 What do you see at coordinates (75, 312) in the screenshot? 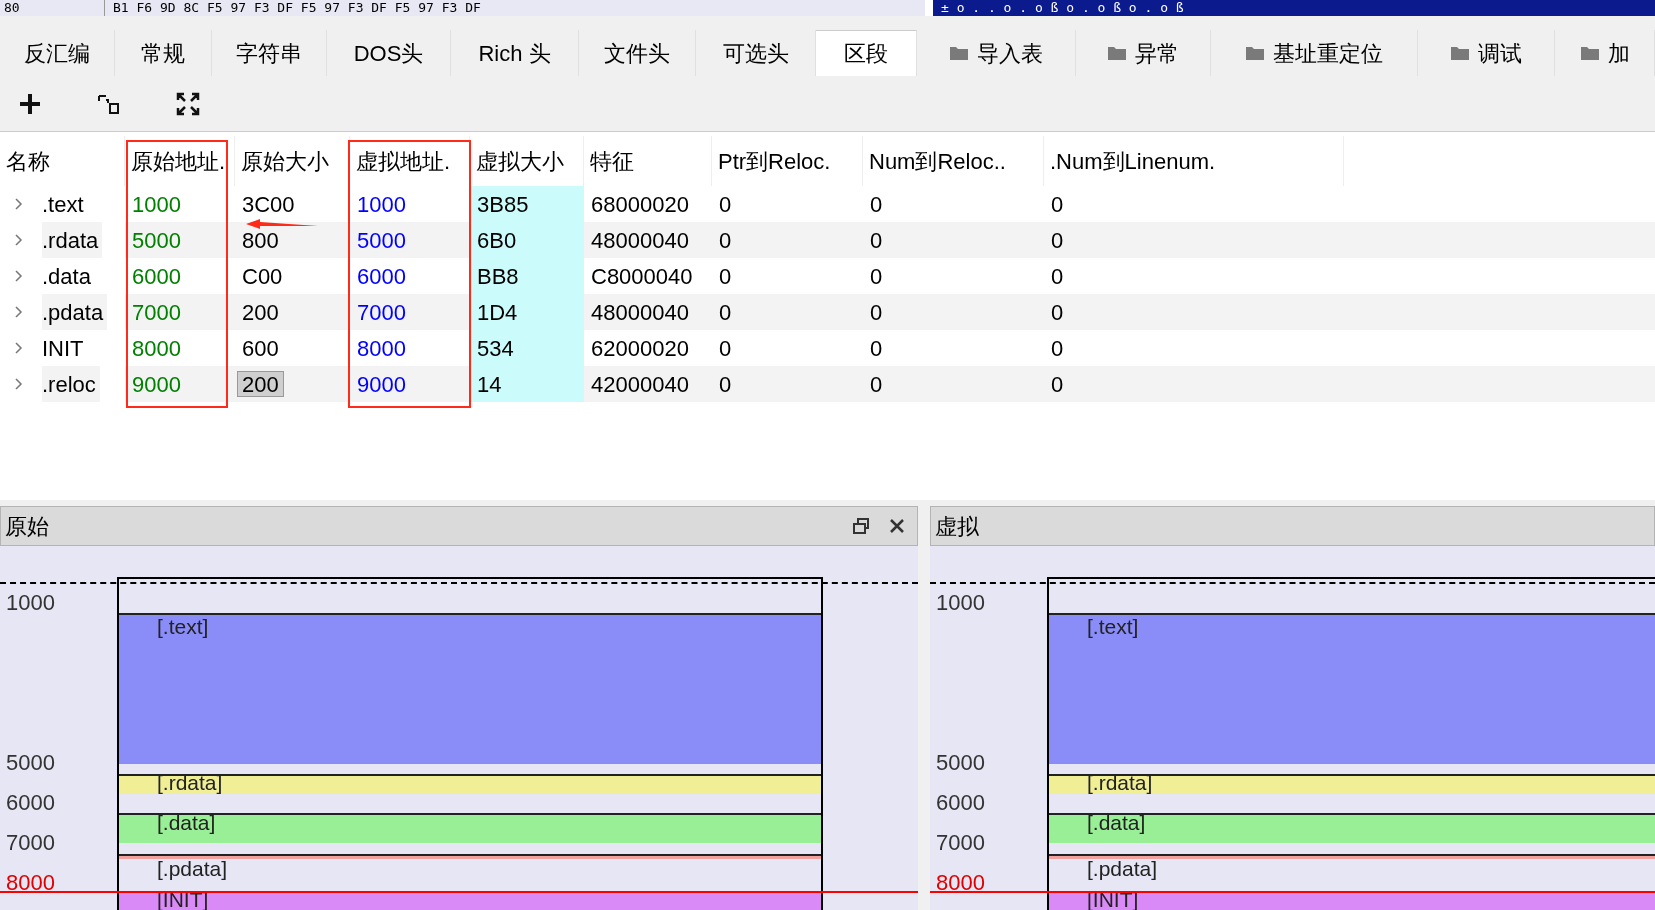
I see `section-name: .pdata` at bounding box center [75, 312].